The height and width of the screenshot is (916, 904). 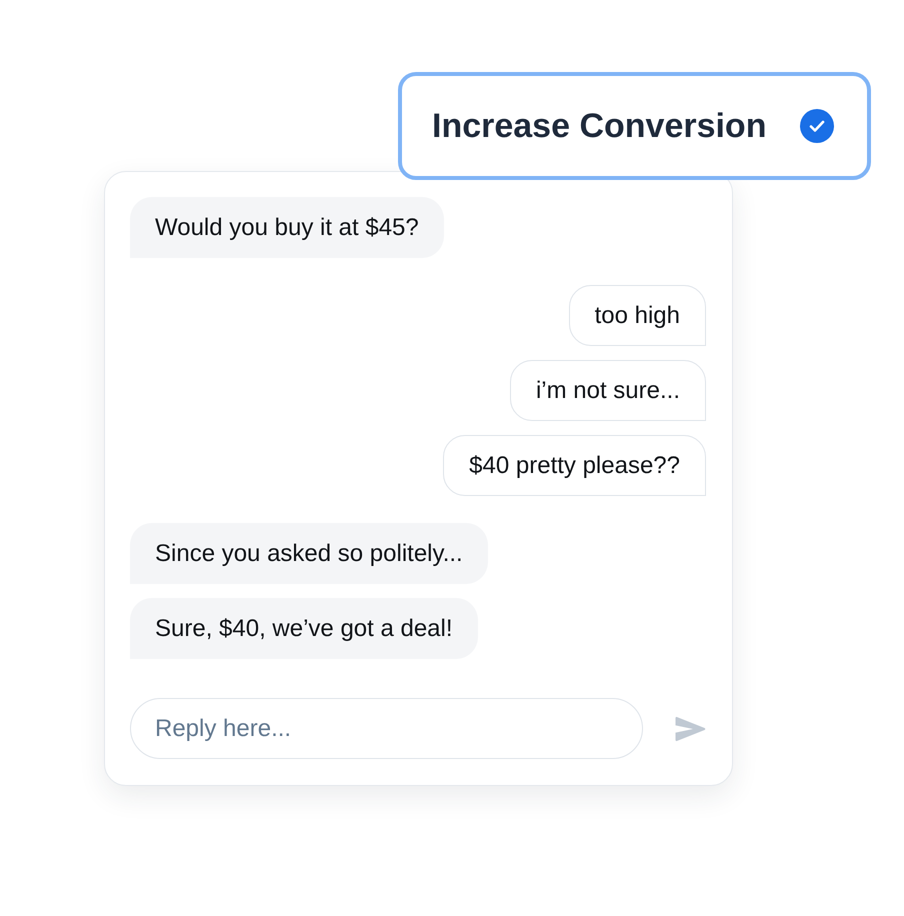 I want to click on sent-message: too high, so click(x=637, y=315).